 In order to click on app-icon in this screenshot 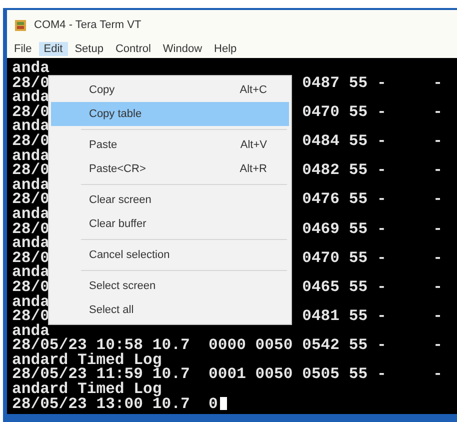, I will do `click(20, 25)`.